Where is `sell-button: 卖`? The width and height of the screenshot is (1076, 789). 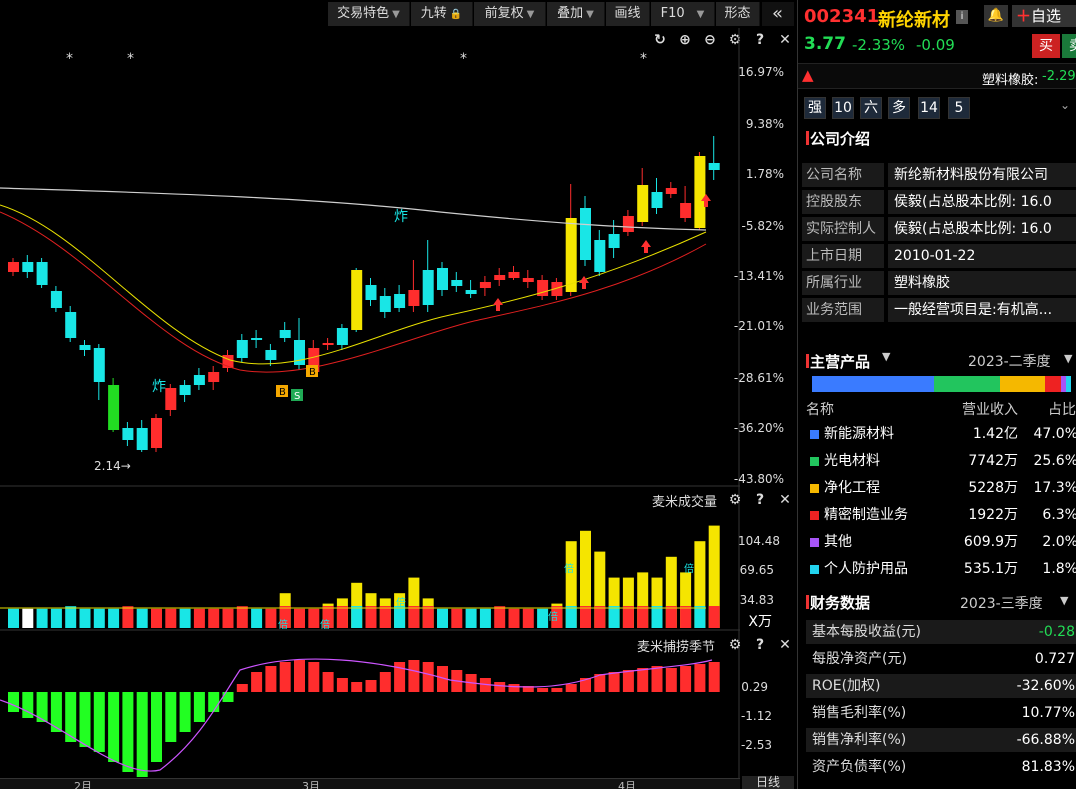
sell-button: 卖 is located at coordinates (1069, 46).